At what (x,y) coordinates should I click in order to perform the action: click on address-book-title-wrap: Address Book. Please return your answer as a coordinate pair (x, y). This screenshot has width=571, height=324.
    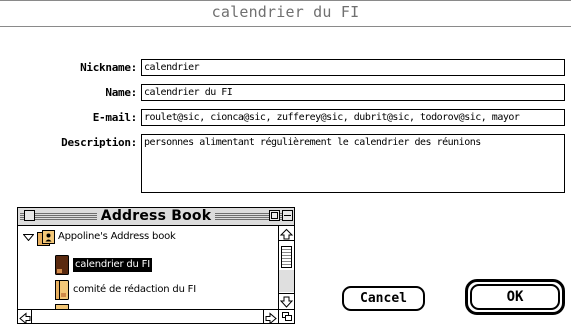
    Looking at the image, I should click on (156, 216).